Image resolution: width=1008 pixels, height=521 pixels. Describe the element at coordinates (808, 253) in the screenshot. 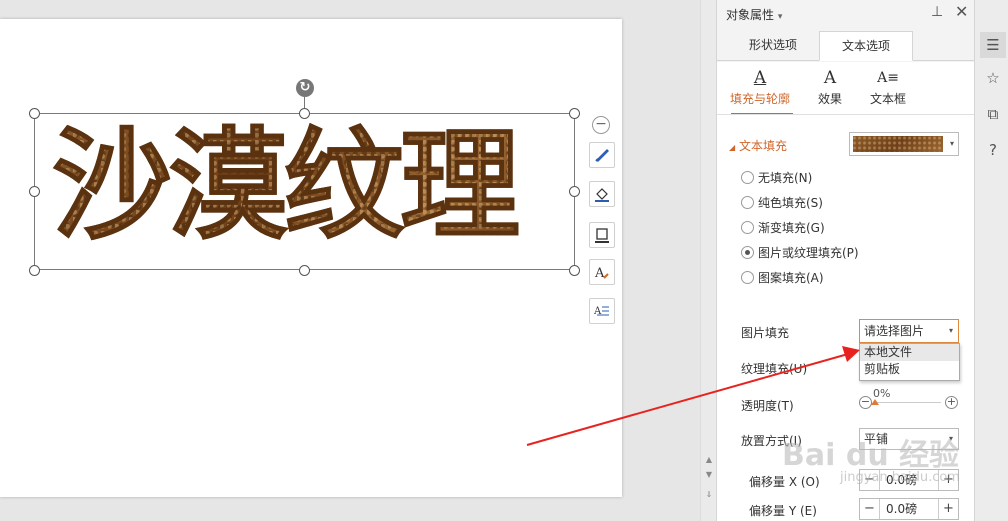

I see `radio-label: 图片或纹理填充(P)` at that location.